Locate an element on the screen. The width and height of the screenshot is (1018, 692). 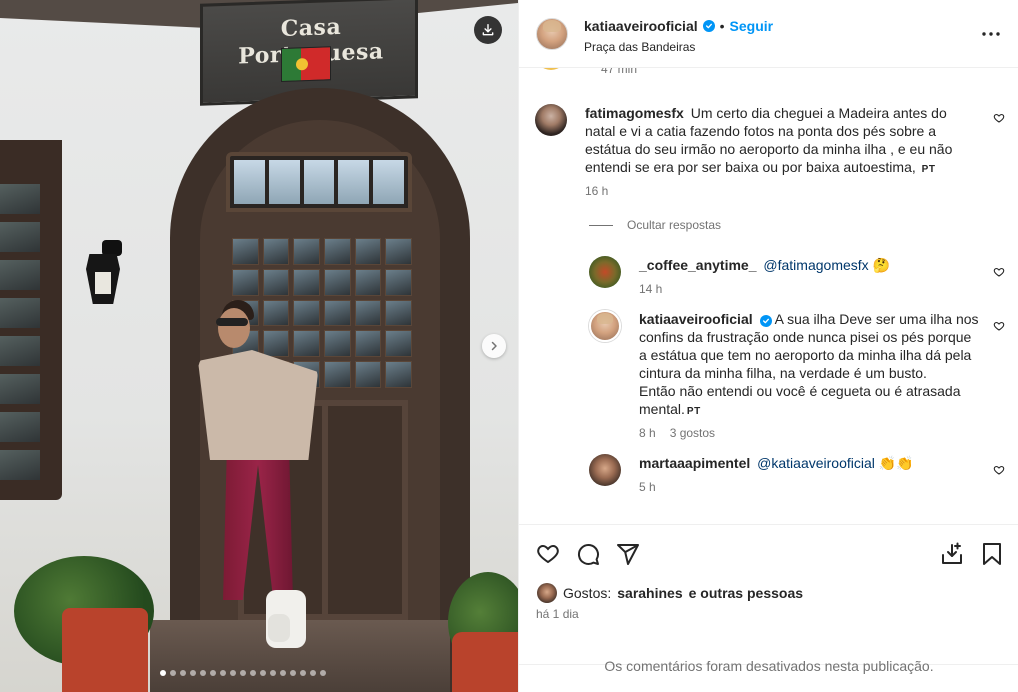
reply-meta: 5 h is located at coordinates (647, 487).